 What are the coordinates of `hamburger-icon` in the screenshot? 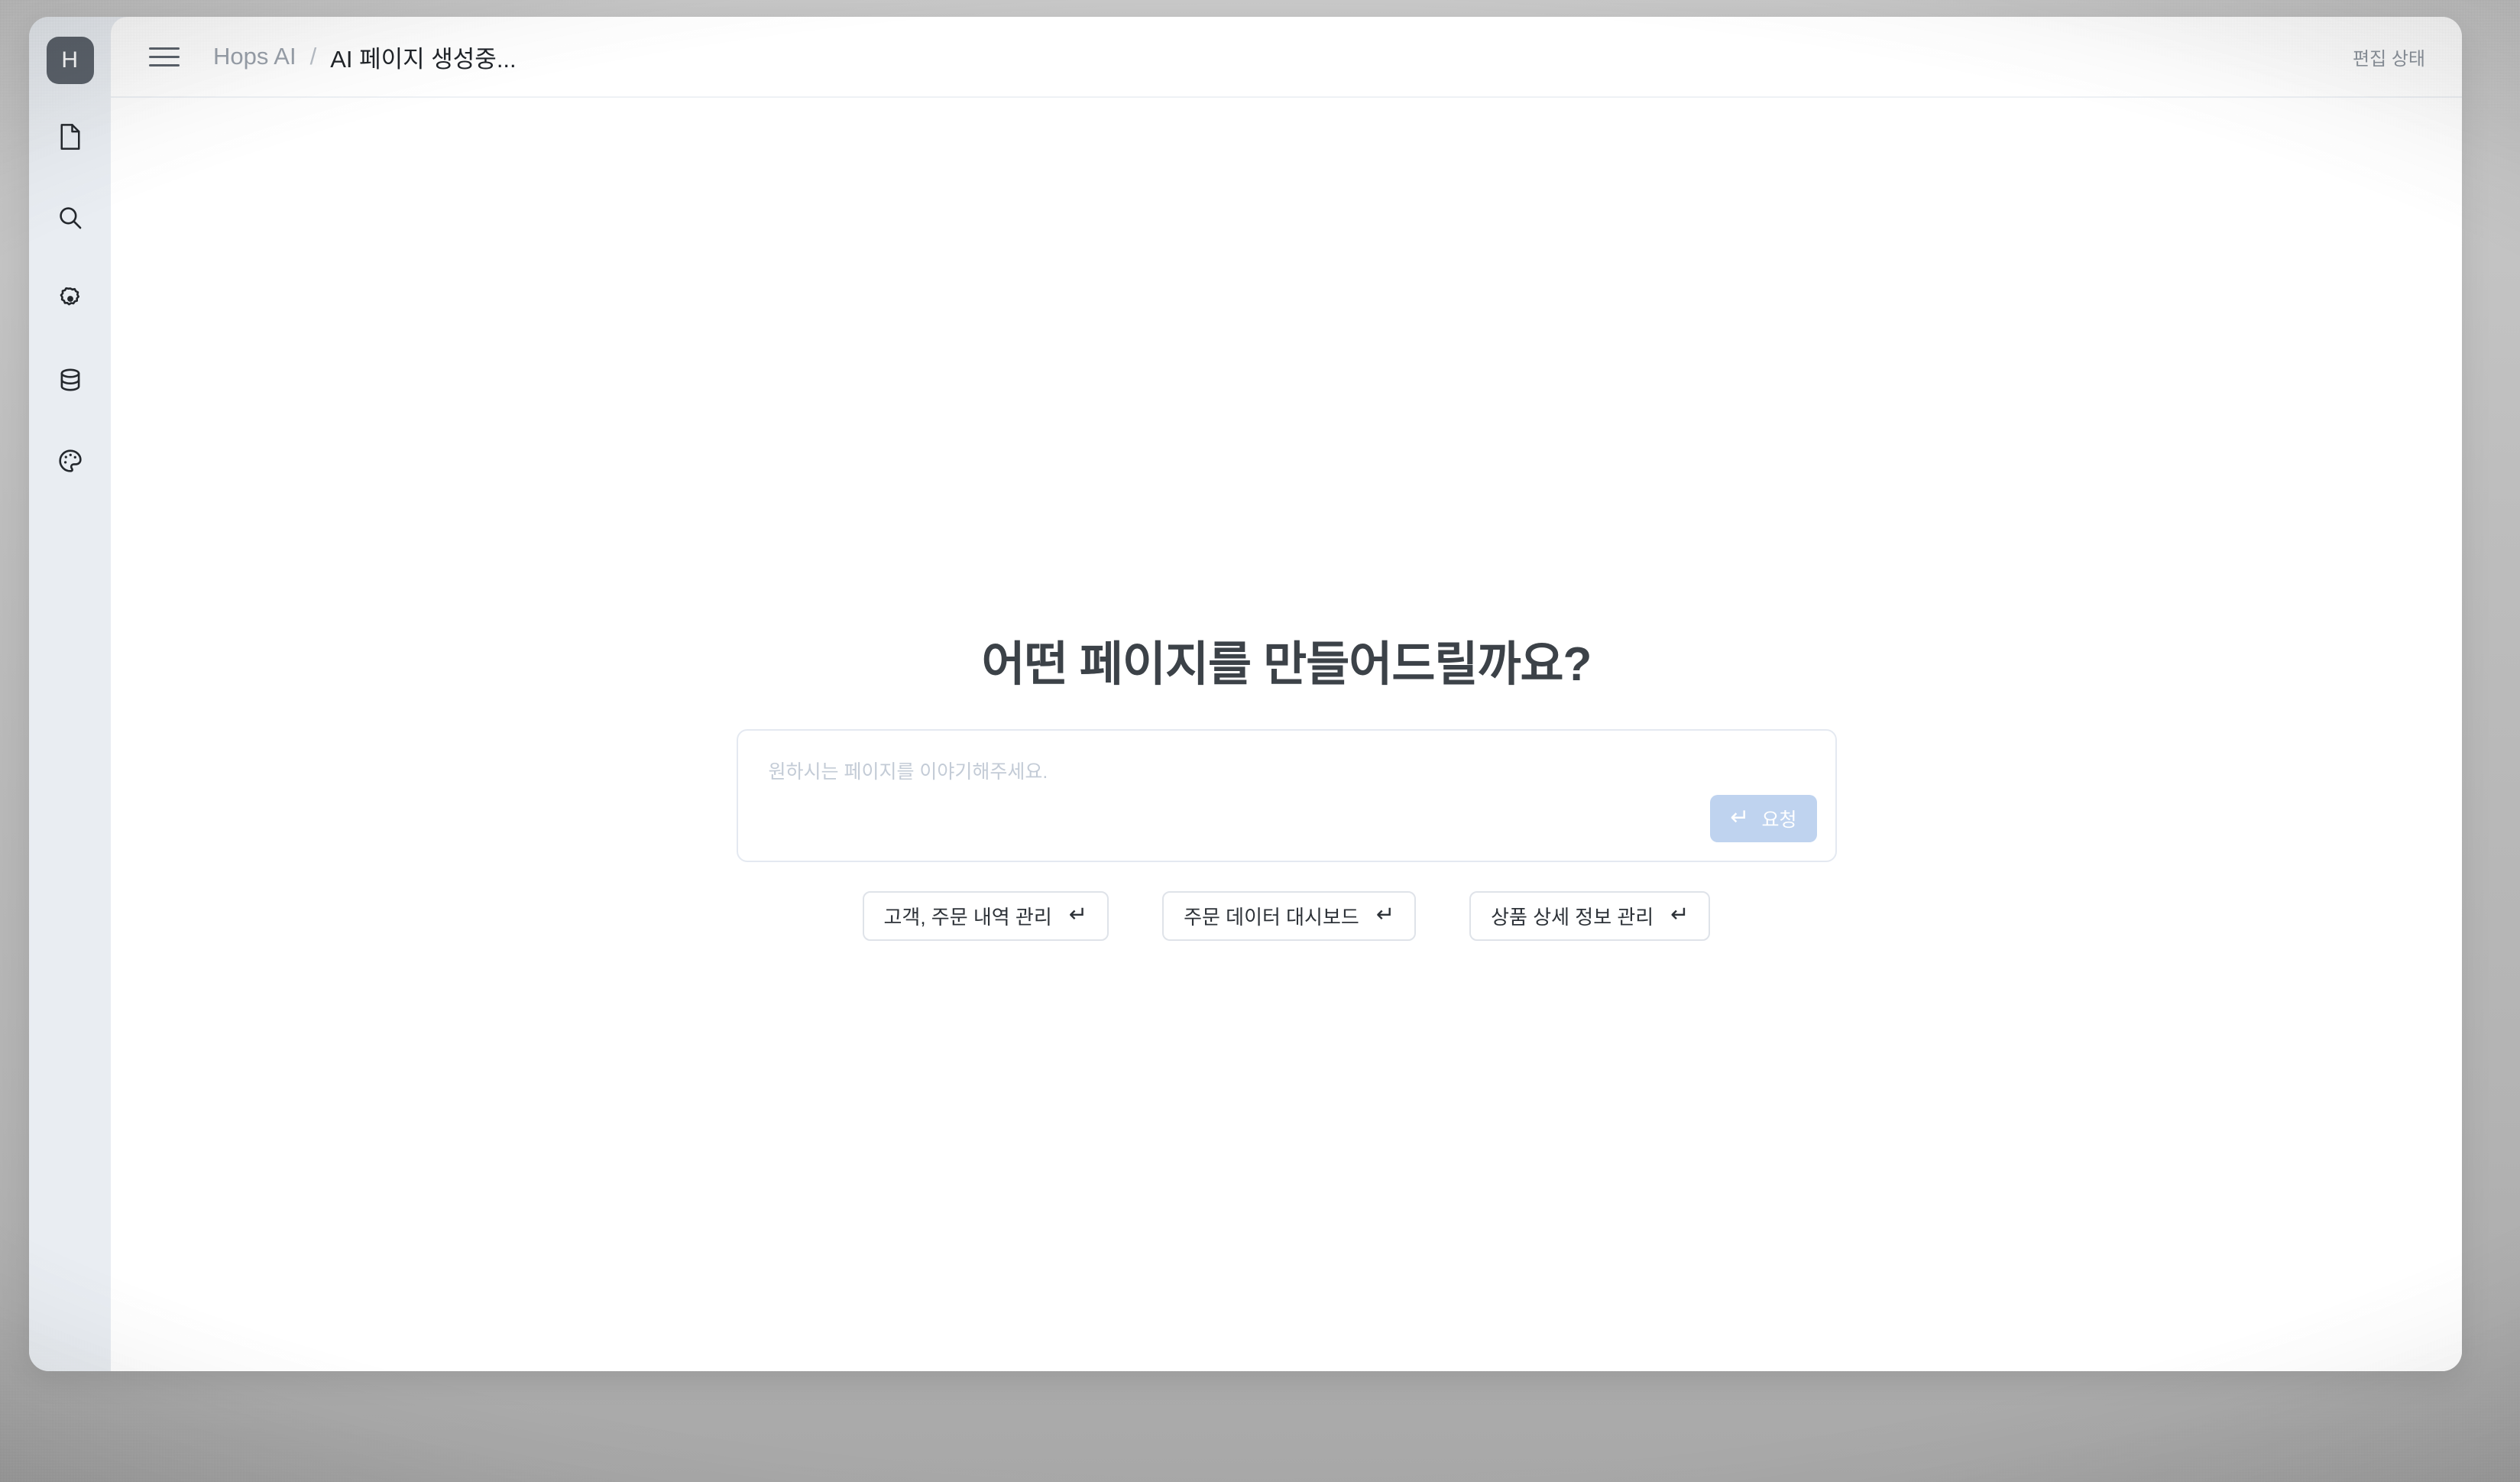 It's located at (166, 56).